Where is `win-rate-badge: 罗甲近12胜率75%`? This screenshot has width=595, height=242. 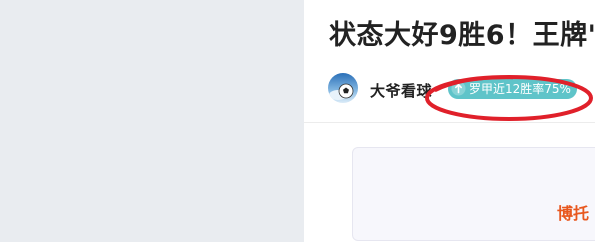 win-rate-badge: 罗甲近12胜率75% is located at coordinates (512, 89).